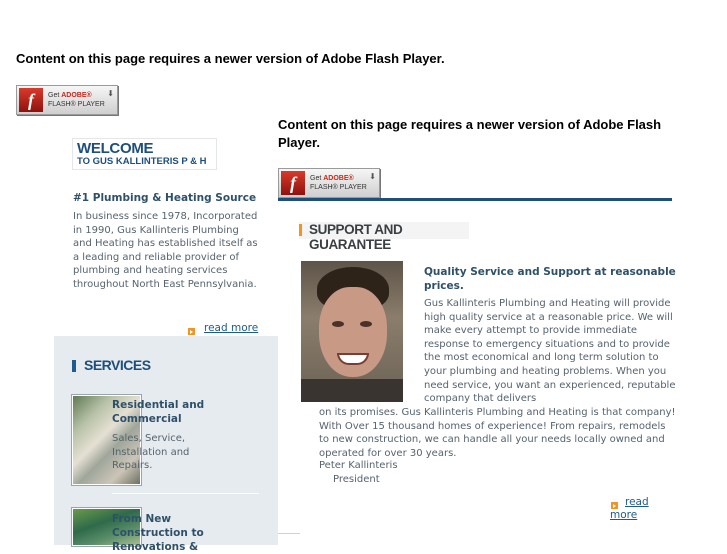 Image resolution: width=727 pixels, height=554 pixels. Describe the element at coordinates (231, 328) in the screenshot. I see `welcome-read-more-link: read more` at that location.